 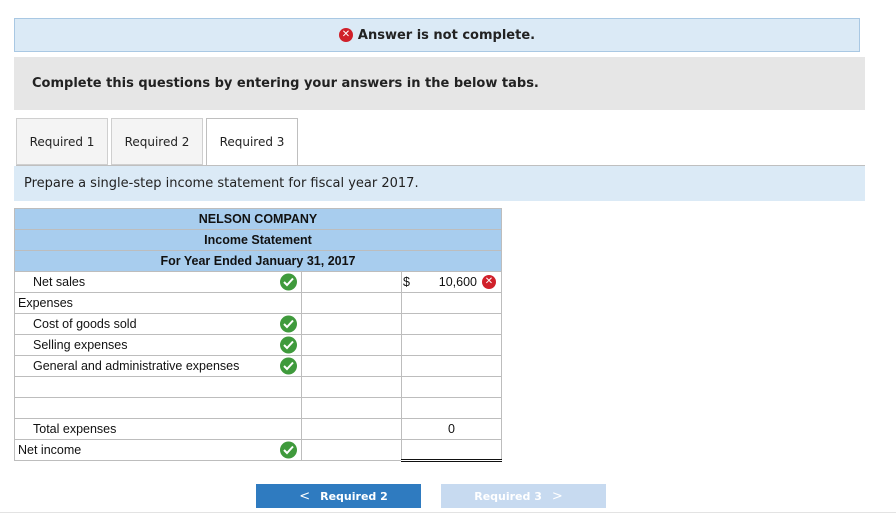 What do you see at coordinates (351, 345) in the screenshot?
I see `selling-amount-input` at bounding box center [351, 345].